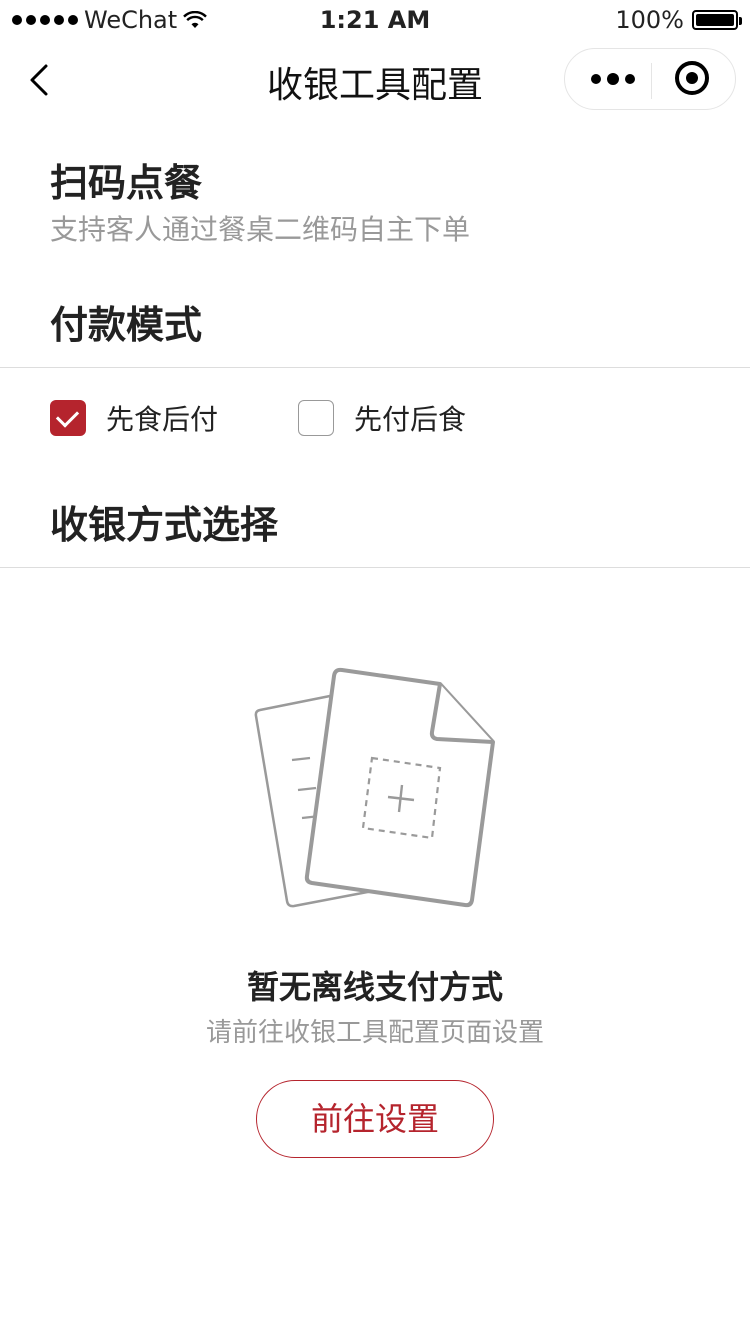 Image resolution: width=750 pixels, height=1334 pixels. I want to click on cashier-method-title: 收银方式选择, so click(164, 525).